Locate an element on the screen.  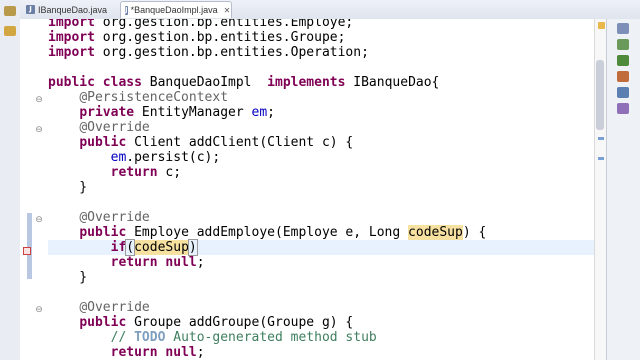
right-perspective-bar is located at coordinates (623, 189).